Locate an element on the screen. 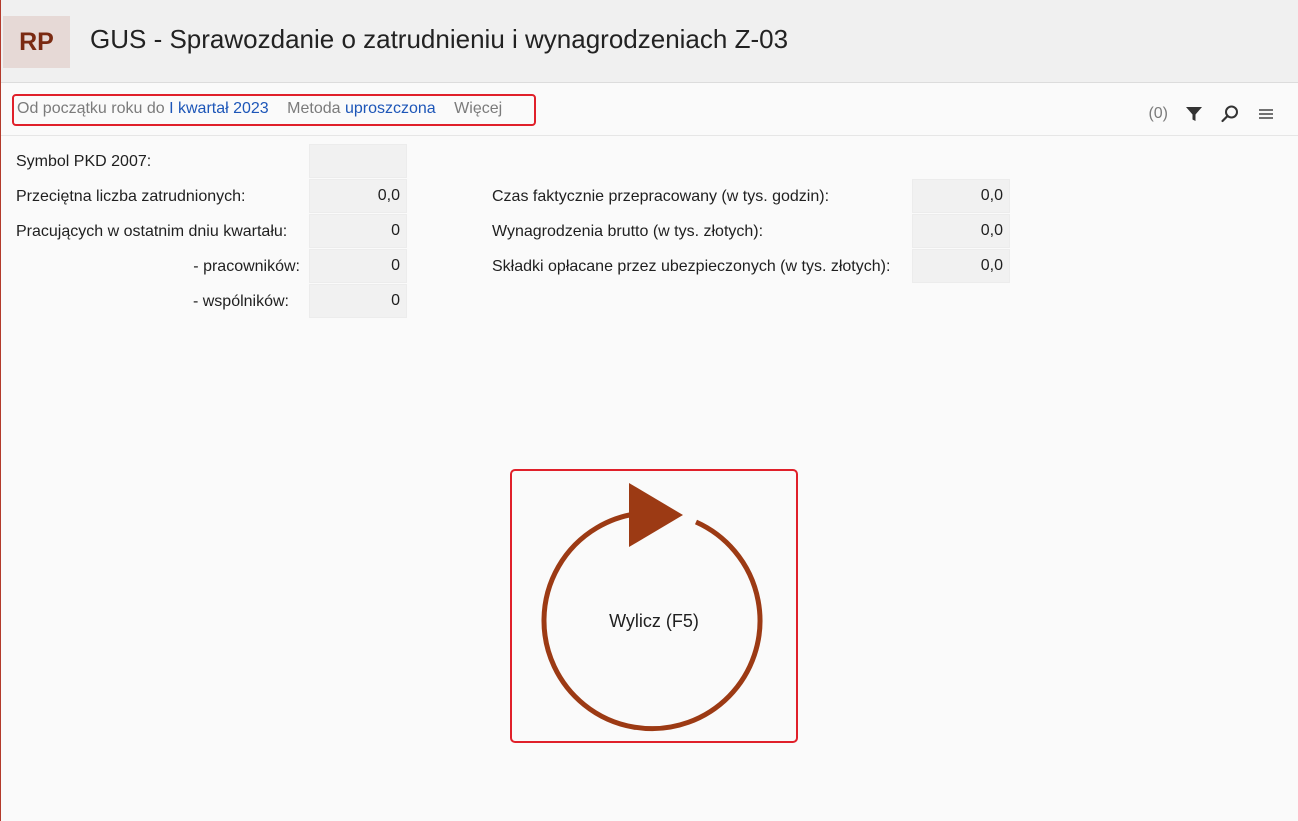 This screenshot has height=821, width=1298. label-workers: - pracowników: is located at coordinates (246, 266).